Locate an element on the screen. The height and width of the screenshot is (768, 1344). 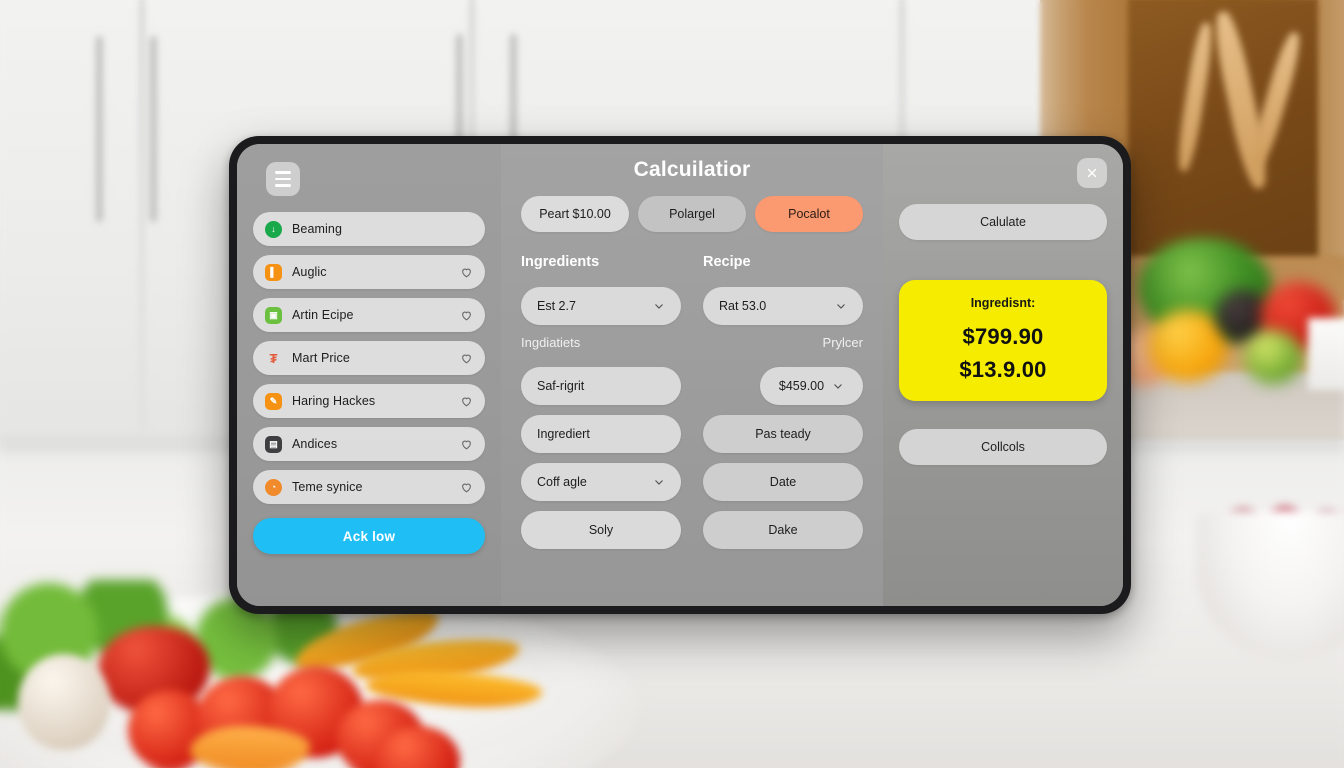
safelight-input: Saf-rigrit is located at coordinates (601, 386).